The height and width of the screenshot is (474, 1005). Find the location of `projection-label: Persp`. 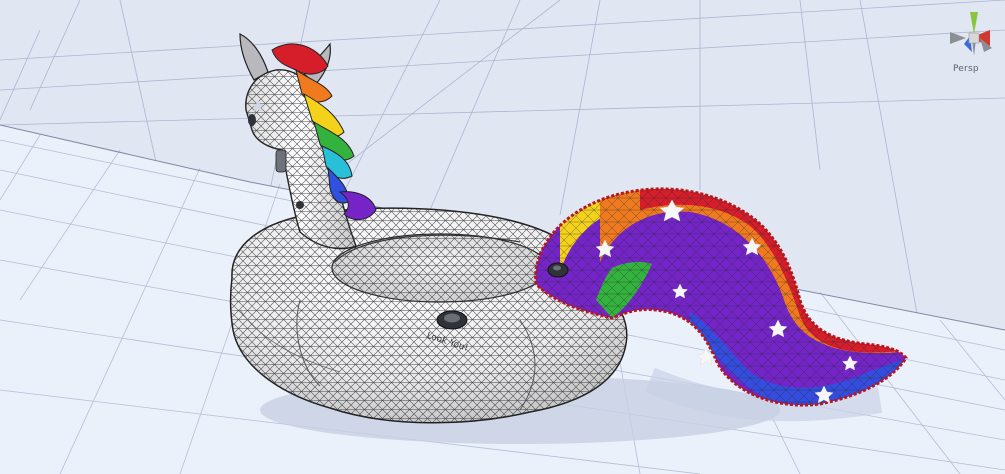

projection-label: Persp is located at coordinates (966, 69).